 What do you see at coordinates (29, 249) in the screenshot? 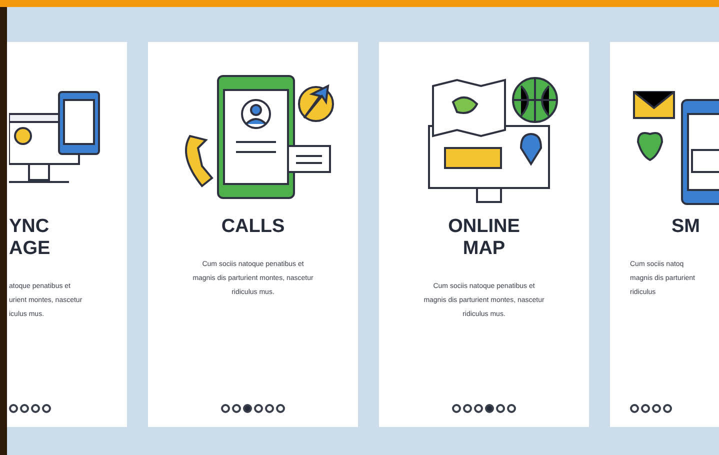
I see `card-title: AGE` at bounding box center [29, 249].